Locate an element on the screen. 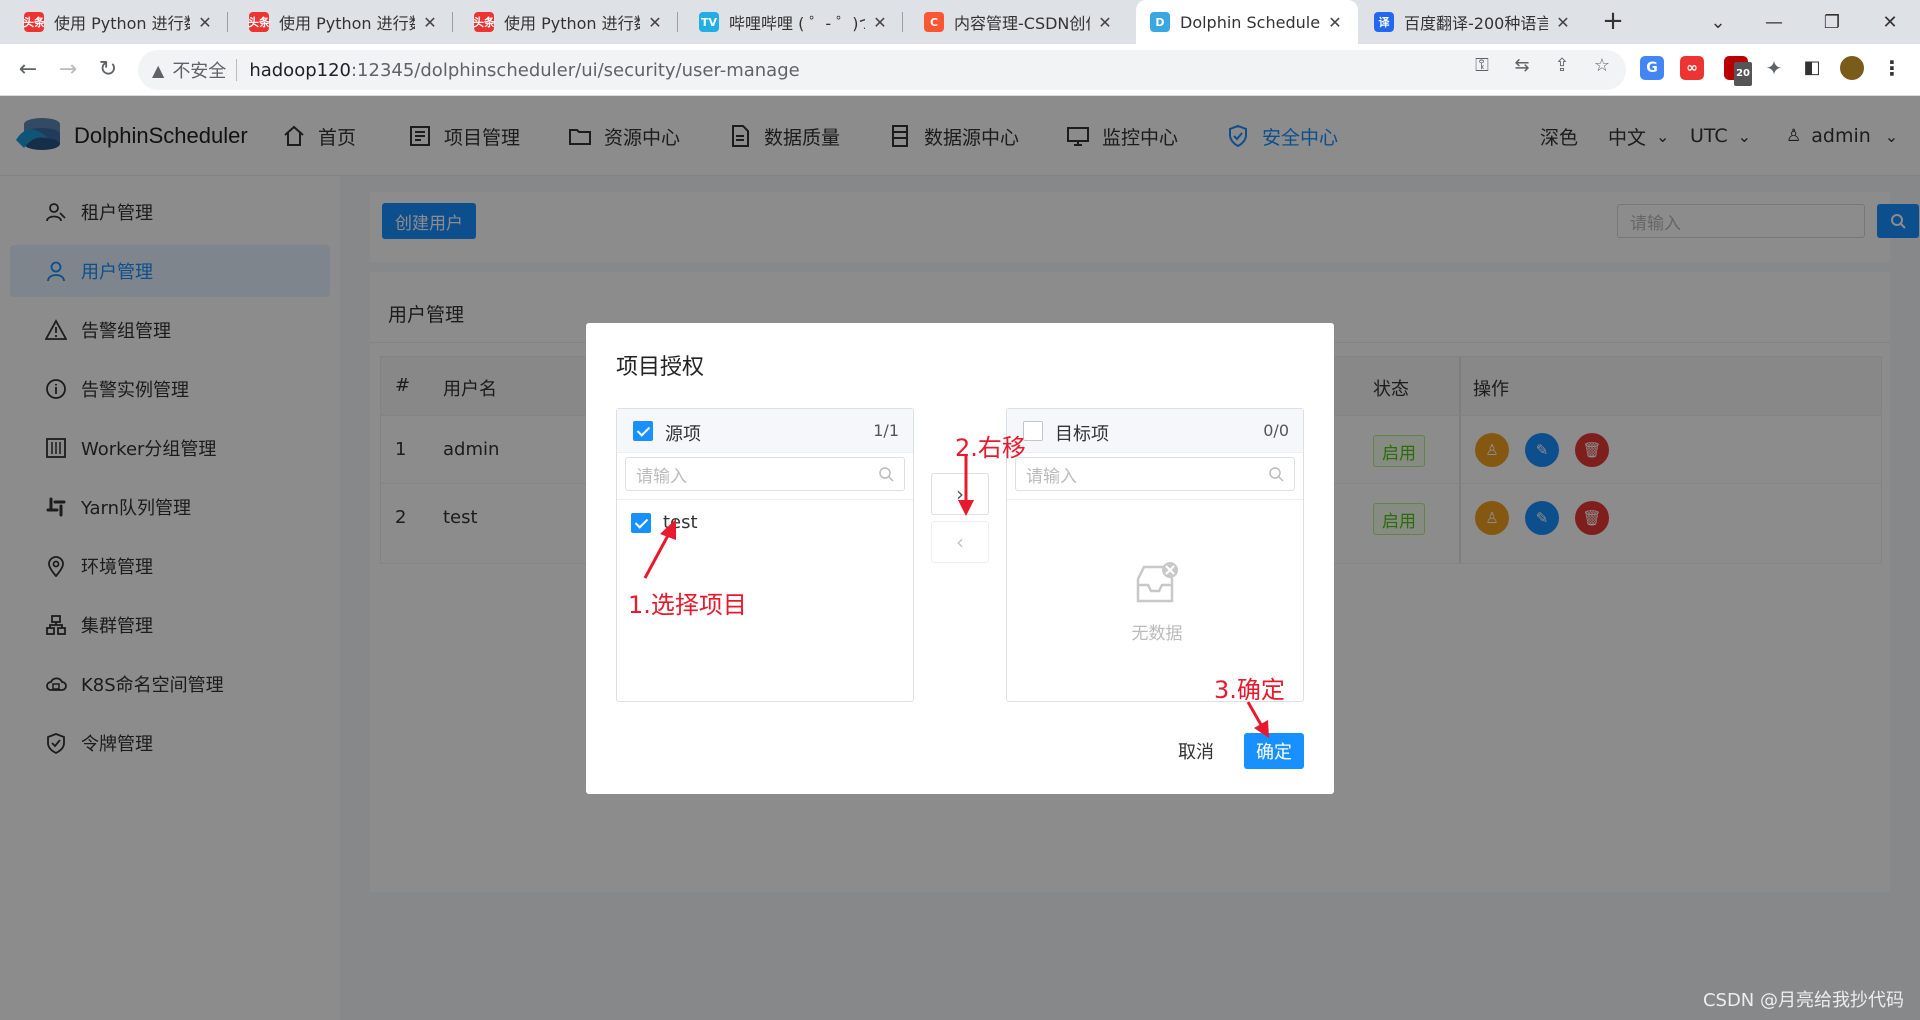  target-panel: 目标项 0/0 请输入 无数据 is located at coordinates (1155, 555).